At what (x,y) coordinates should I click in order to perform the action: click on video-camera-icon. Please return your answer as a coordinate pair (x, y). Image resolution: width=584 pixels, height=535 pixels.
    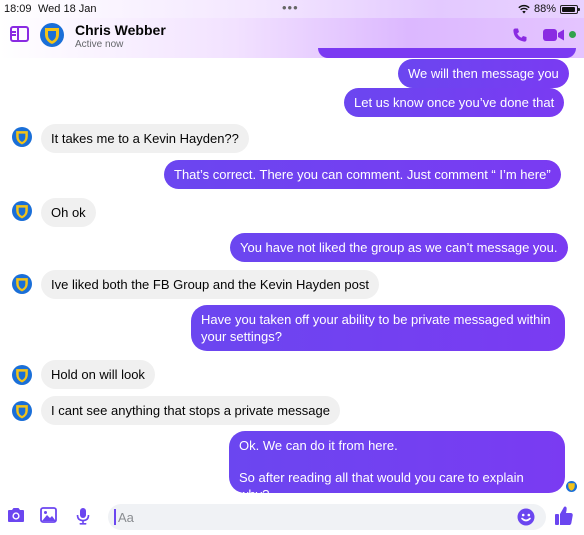
    Looking at the image, I should click on (554, 35).